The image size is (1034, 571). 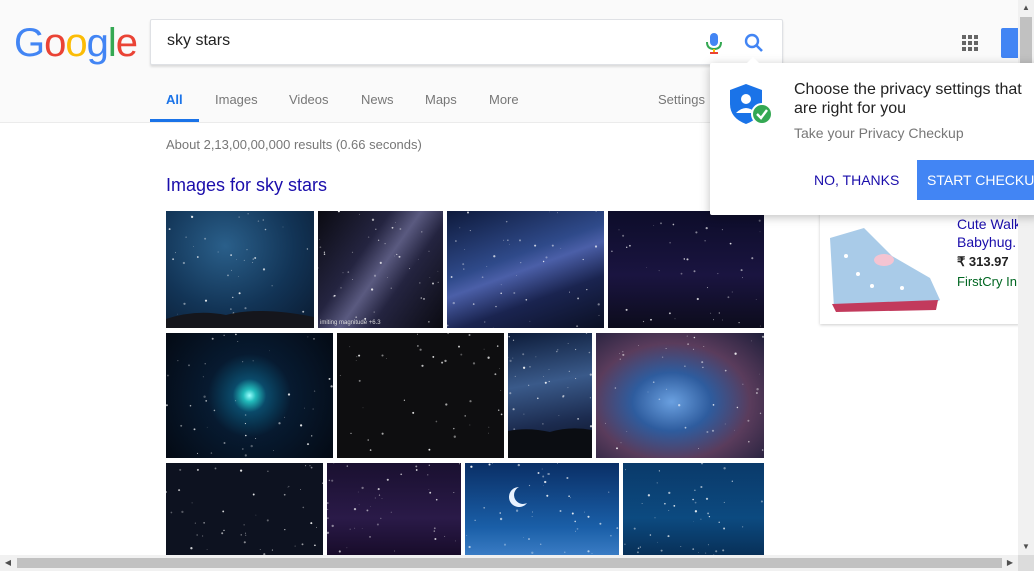 I want to click on shopping-ad-card: Cute Walk Babyhug. ₹ 313.97 FirstCry In, so click(x=920, y=265).